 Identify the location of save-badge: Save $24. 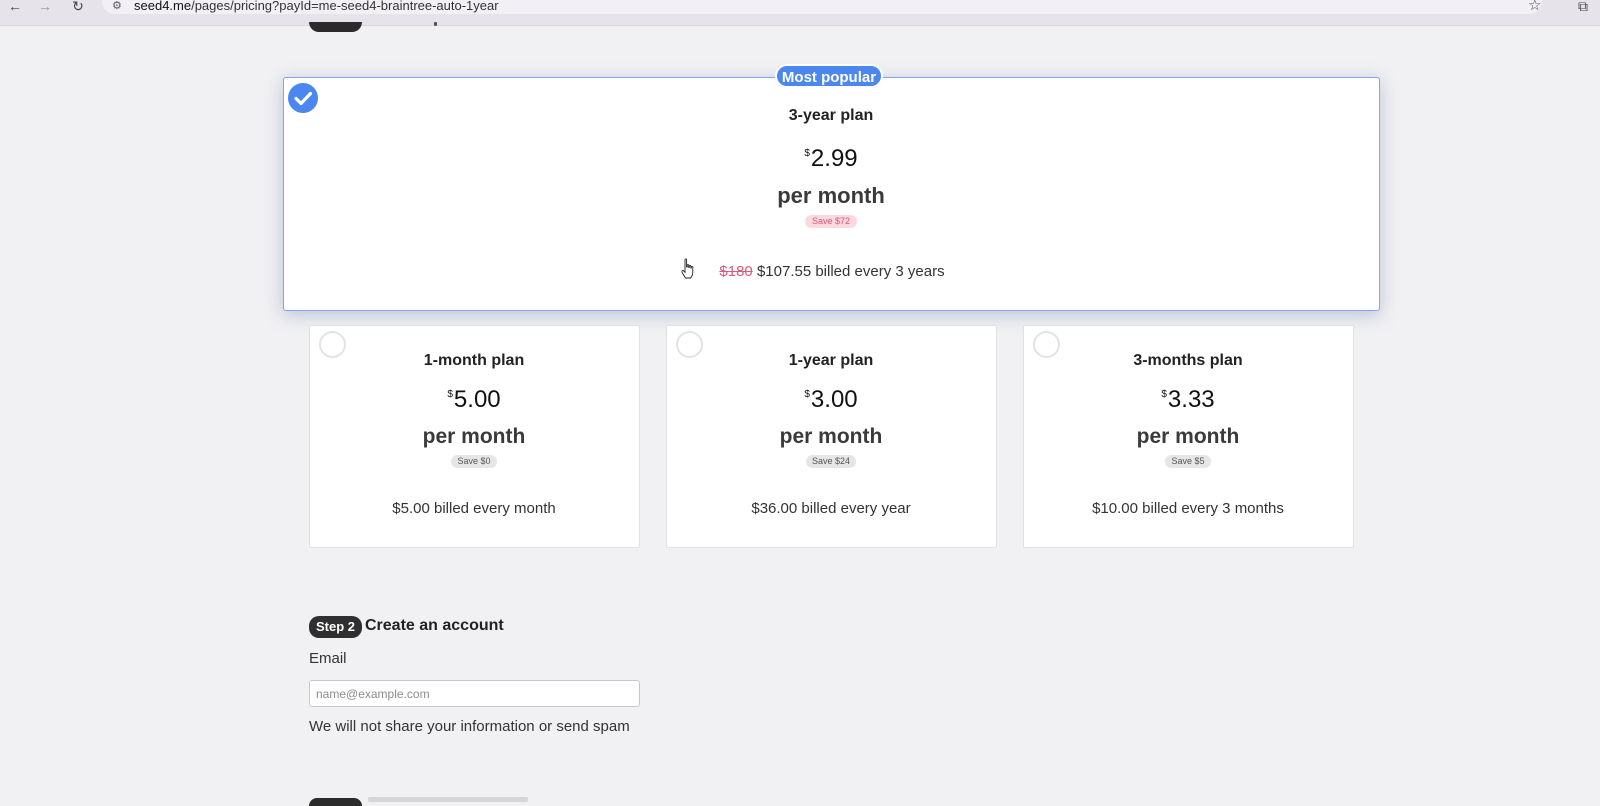
(831, 461).